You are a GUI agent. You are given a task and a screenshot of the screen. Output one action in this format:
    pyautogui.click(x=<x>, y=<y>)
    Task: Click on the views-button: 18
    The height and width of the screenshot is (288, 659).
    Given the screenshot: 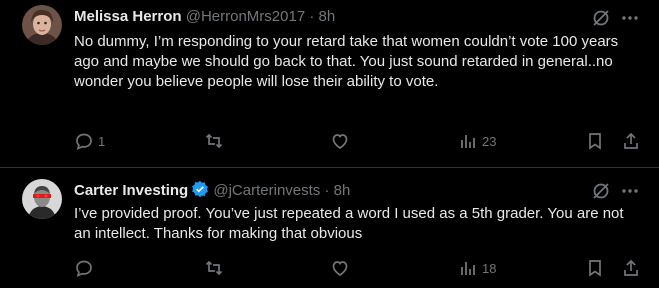 What is the action you would take?
    pyautogui.click(x=477, y=268)
    